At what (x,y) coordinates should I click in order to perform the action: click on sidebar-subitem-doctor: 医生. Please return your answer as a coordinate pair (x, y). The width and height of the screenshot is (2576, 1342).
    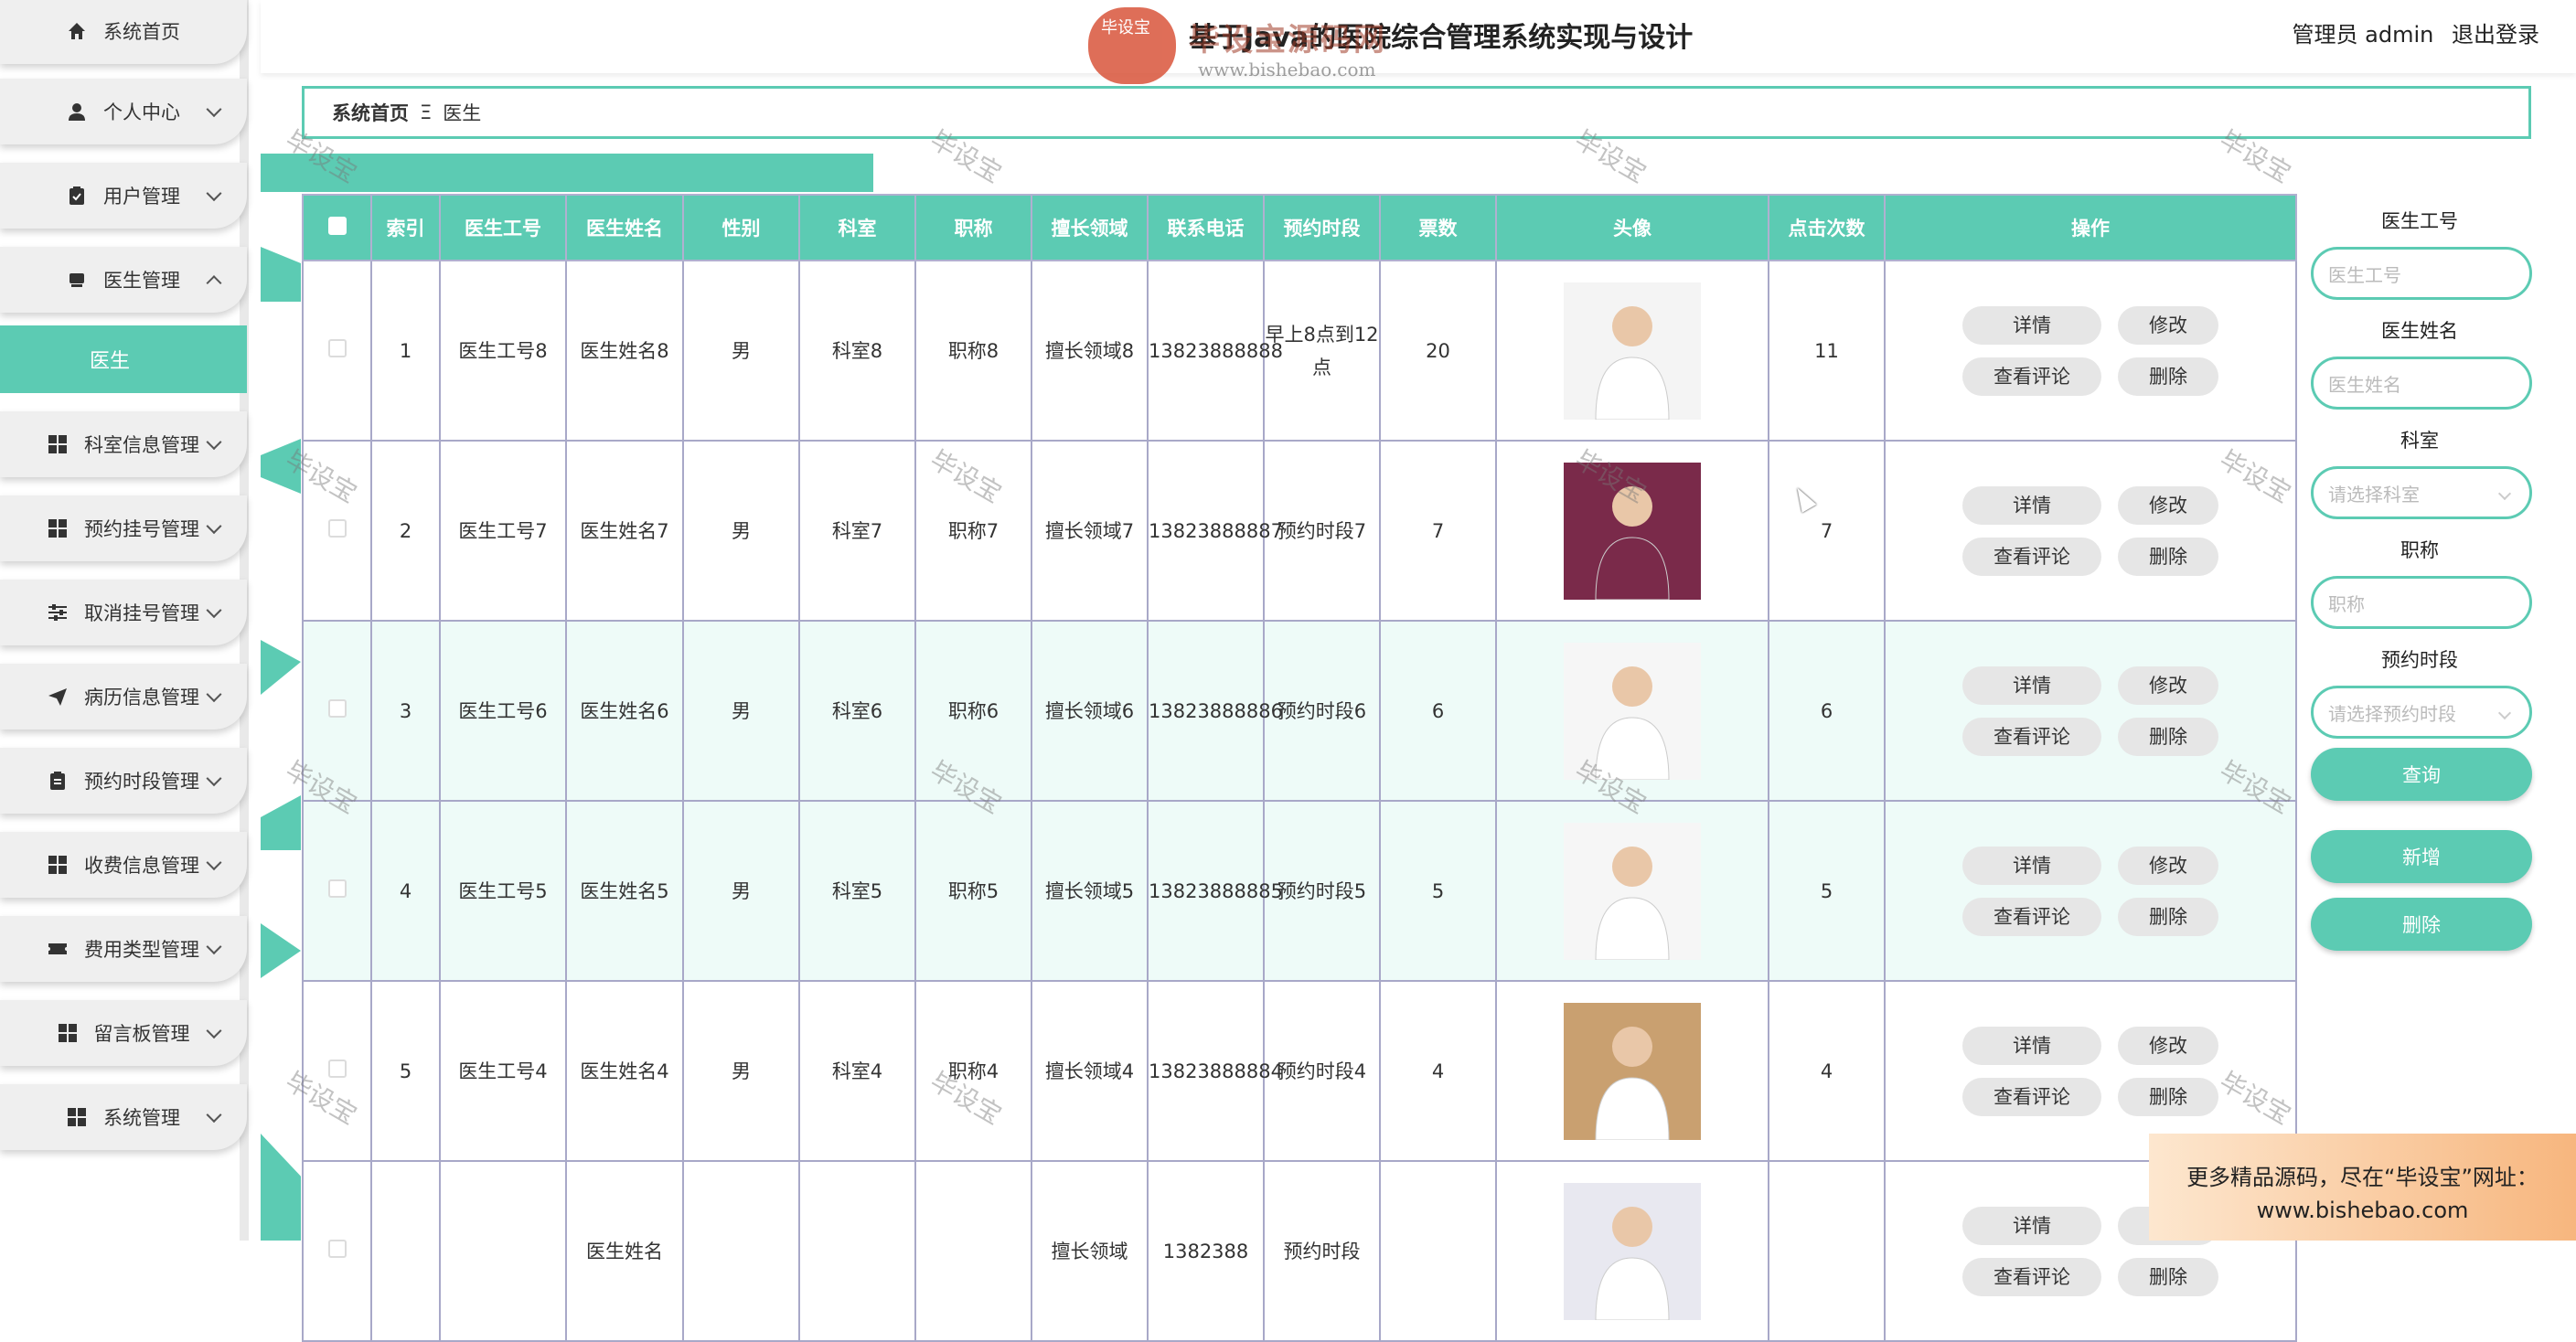
    Looking at the image, I should click on (123, 359).